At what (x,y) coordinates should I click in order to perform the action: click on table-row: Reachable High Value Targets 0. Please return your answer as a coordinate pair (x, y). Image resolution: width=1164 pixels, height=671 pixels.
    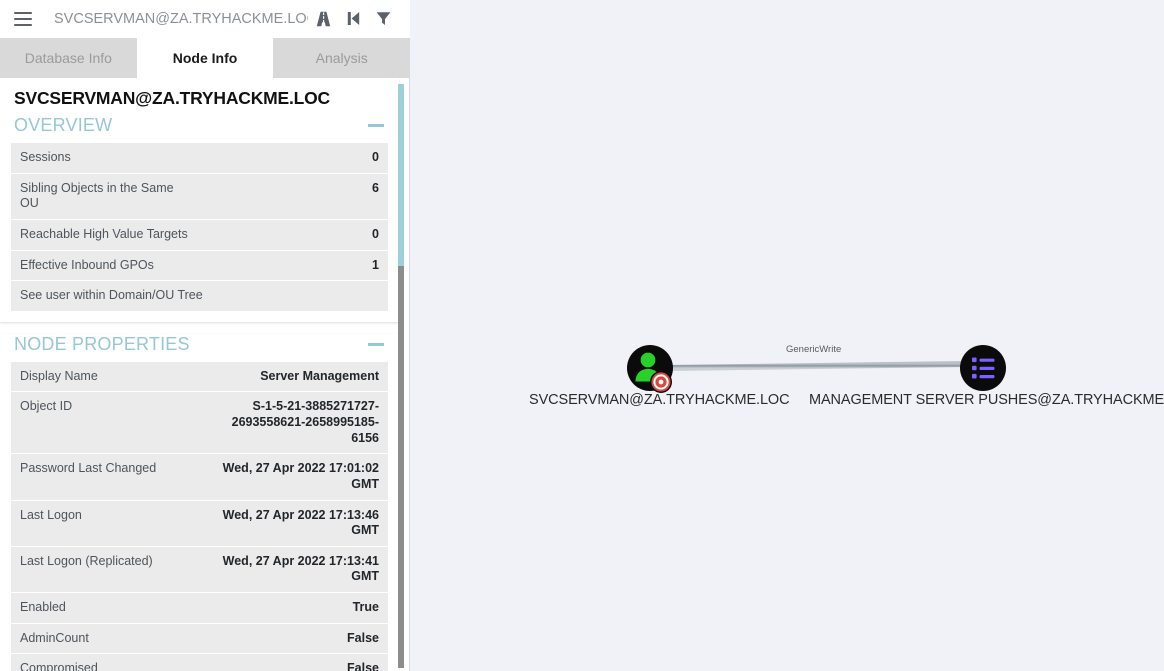
    Looking at the image, I should click on (199, 234).